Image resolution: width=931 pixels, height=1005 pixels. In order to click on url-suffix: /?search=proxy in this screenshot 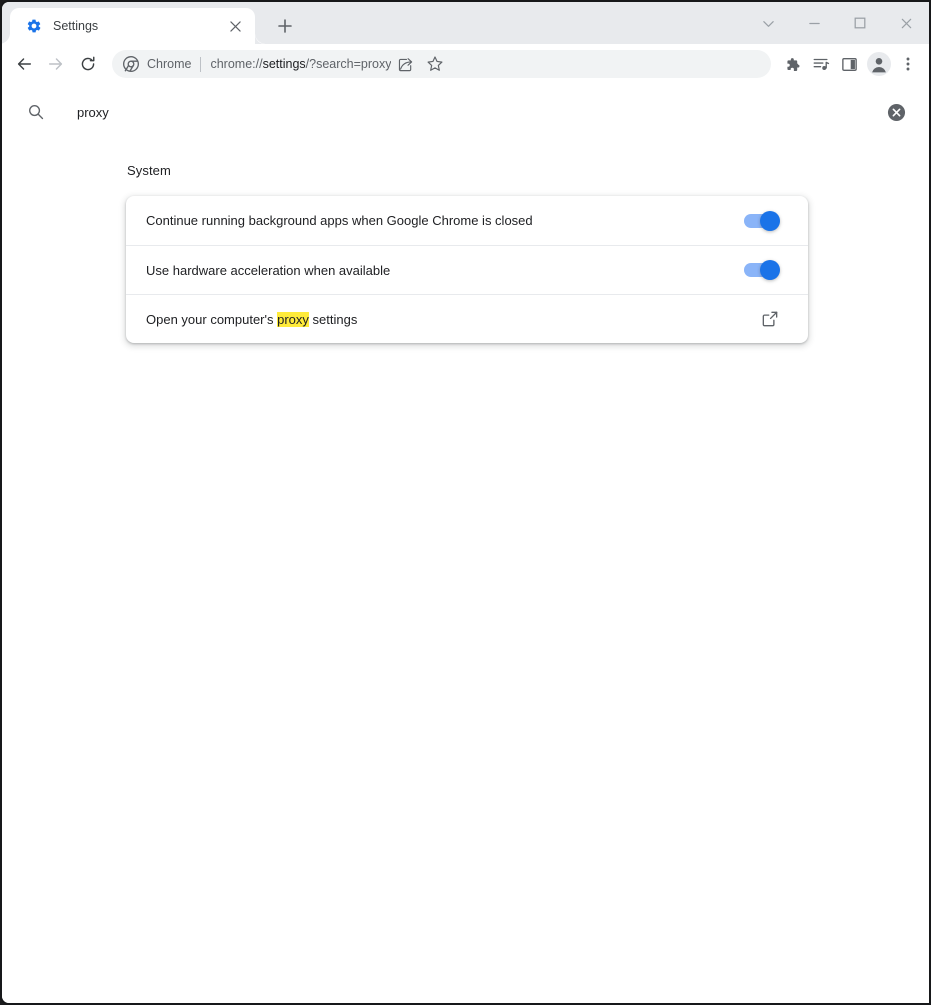, I will do `click(348, 64)`.